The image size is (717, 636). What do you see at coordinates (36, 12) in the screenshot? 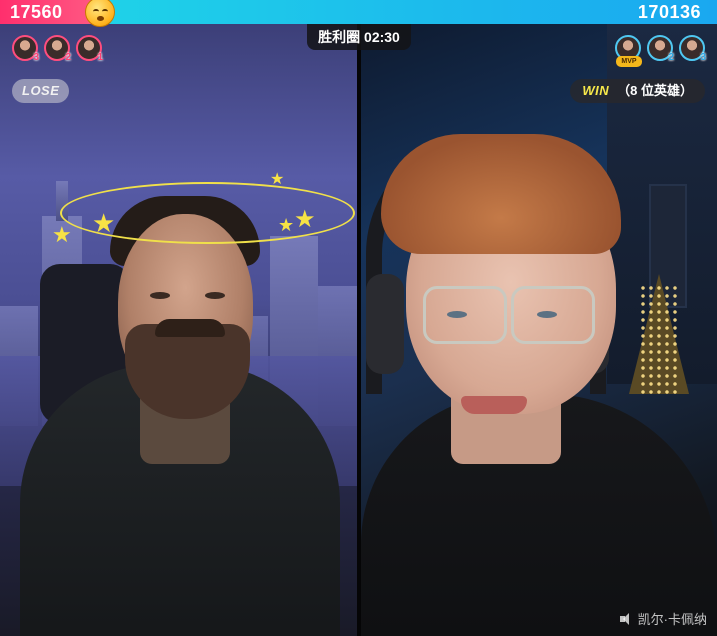
I see `left-score: 17560` at bounding box center [36, 12].